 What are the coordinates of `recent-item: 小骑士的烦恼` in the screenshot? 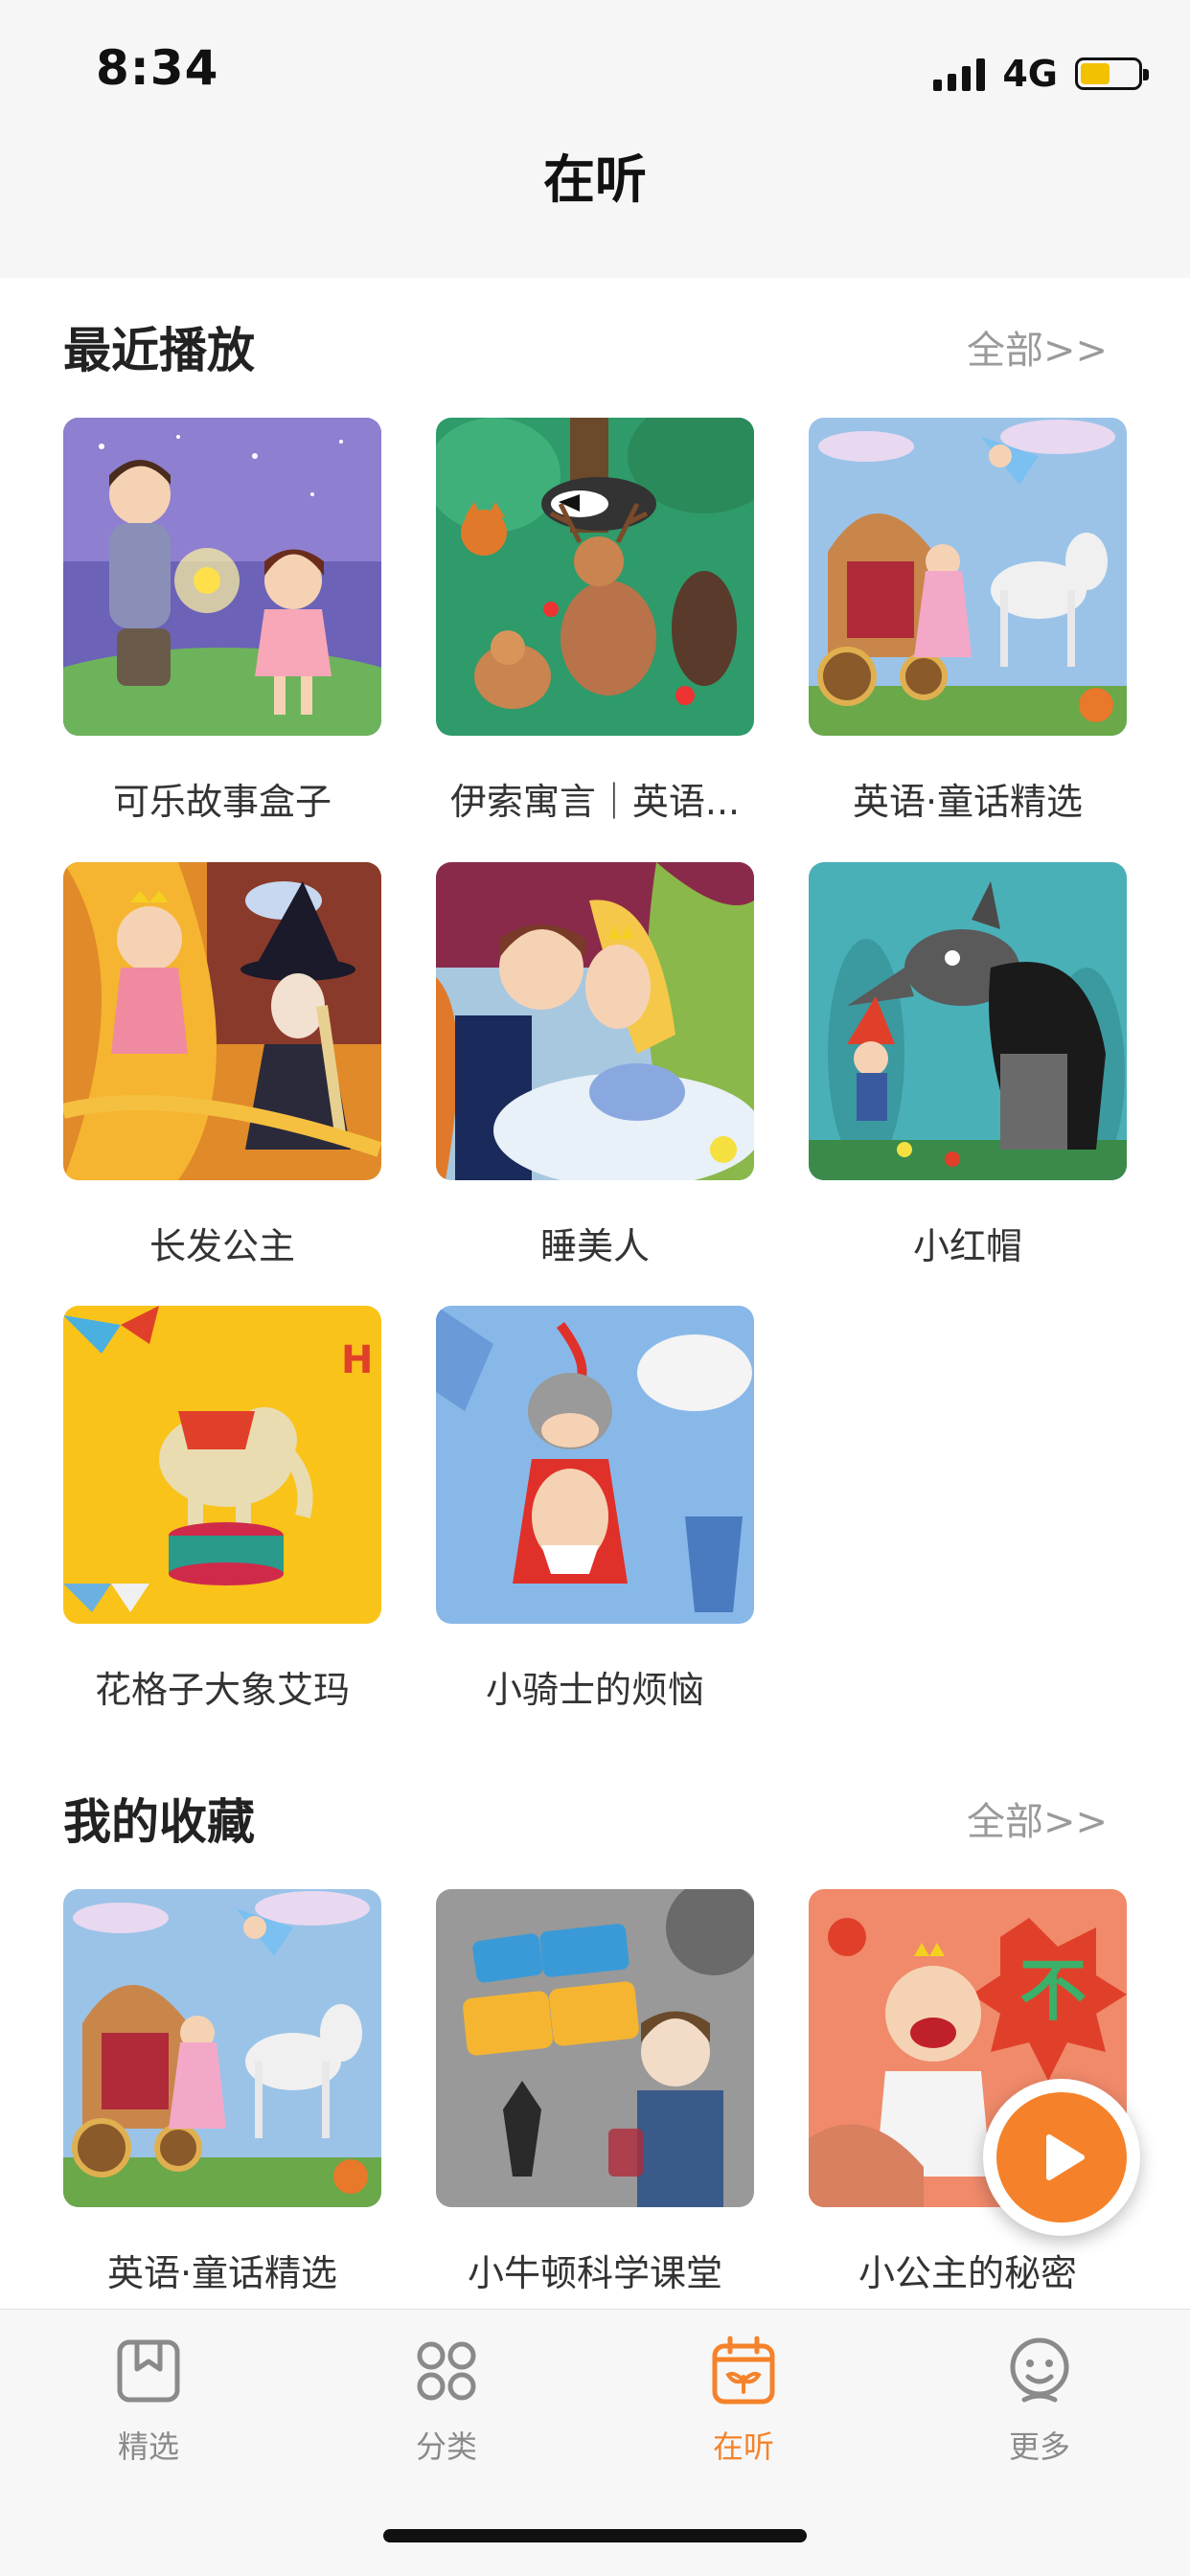 It's located at (595, 1509).